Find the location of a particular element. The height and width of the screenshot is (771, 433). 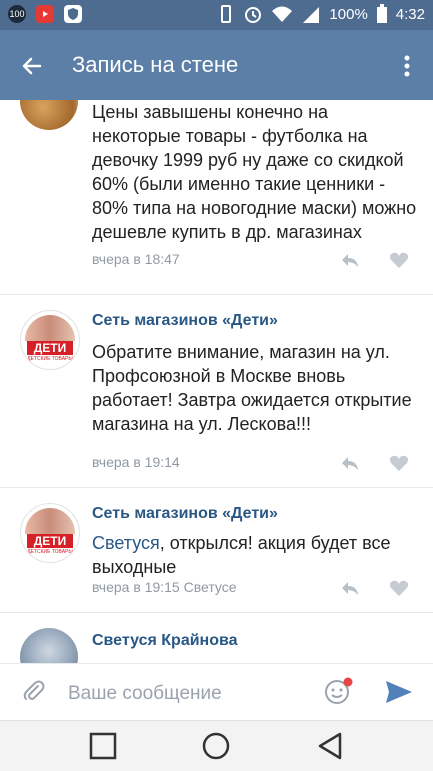

message-input is located at coordinates (188, 694).